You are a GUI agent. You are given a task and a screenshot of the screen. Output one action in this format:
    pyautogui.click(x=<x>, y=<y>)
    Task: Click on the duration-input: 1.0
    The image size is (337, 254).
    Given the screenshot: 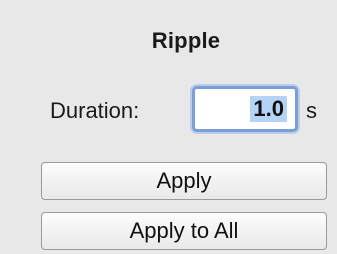 What is the action you would take?
    pyautogui.click(x=245, y=109)
    